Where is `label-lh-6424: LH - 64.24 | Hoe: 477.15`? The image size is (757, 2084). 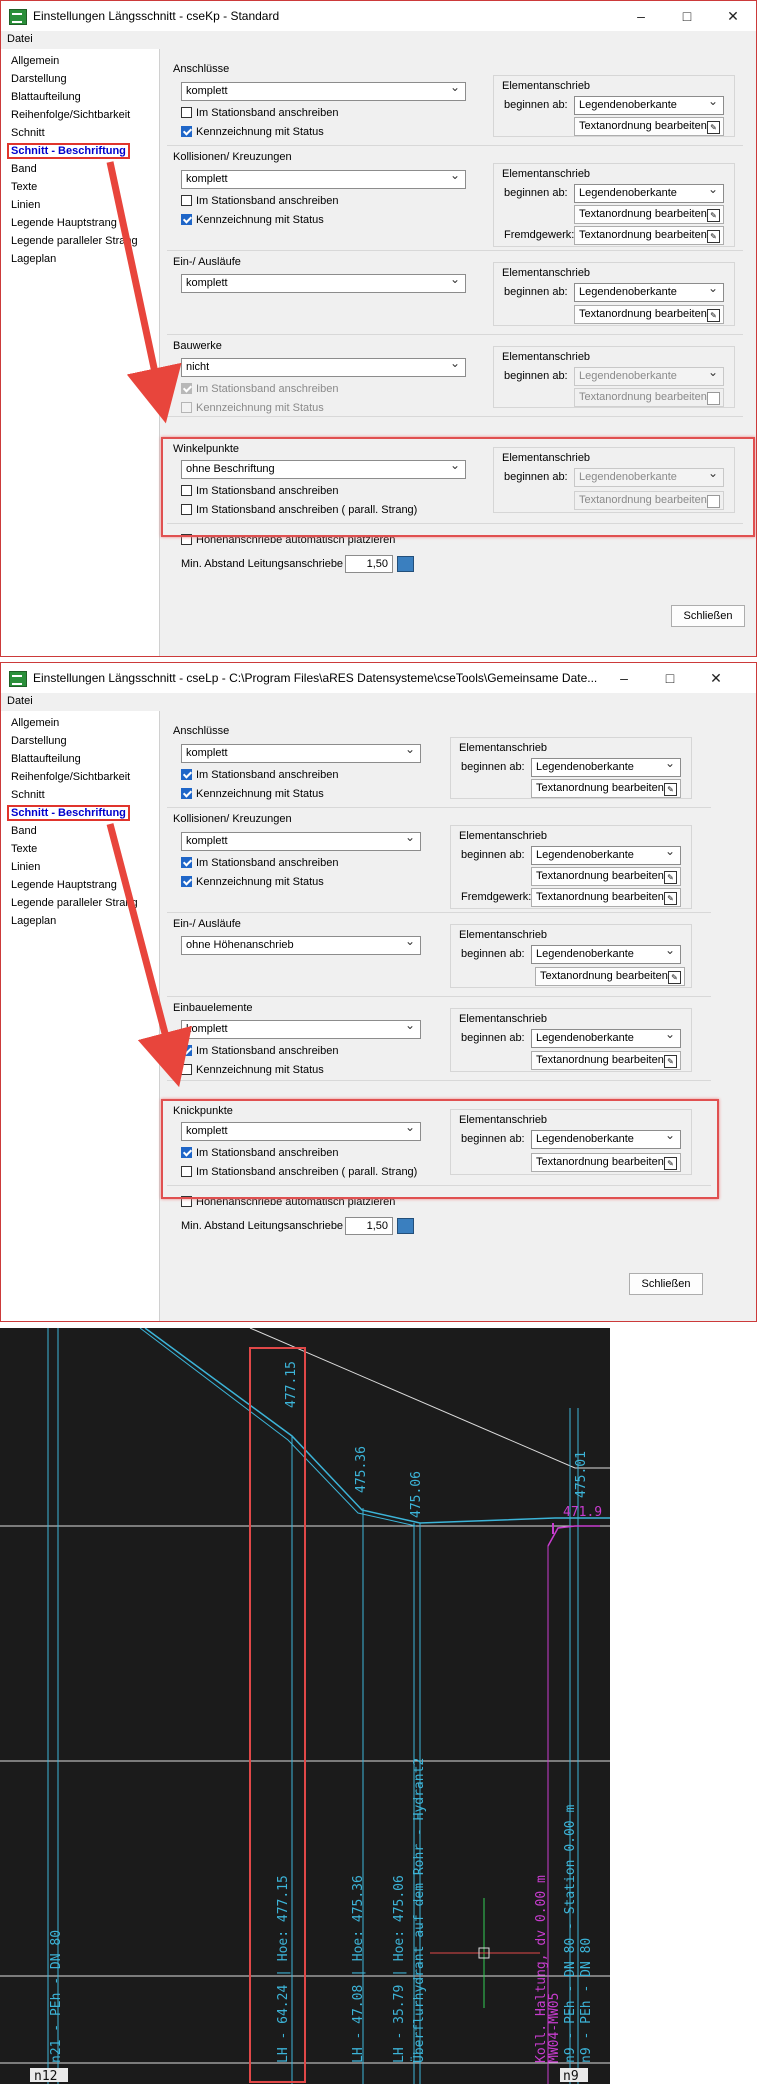
label-lh-6424: LH - 64.24 | Hoe: 477.15 is located at coordinates (283, 1969).